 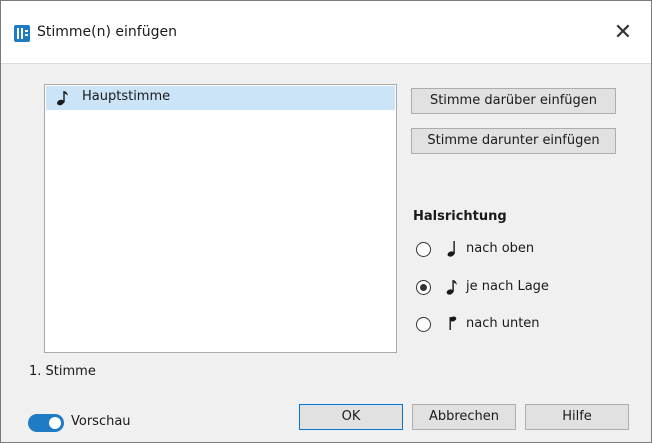 I want to click on quarter-note-icon, so click(x=63, y=100).